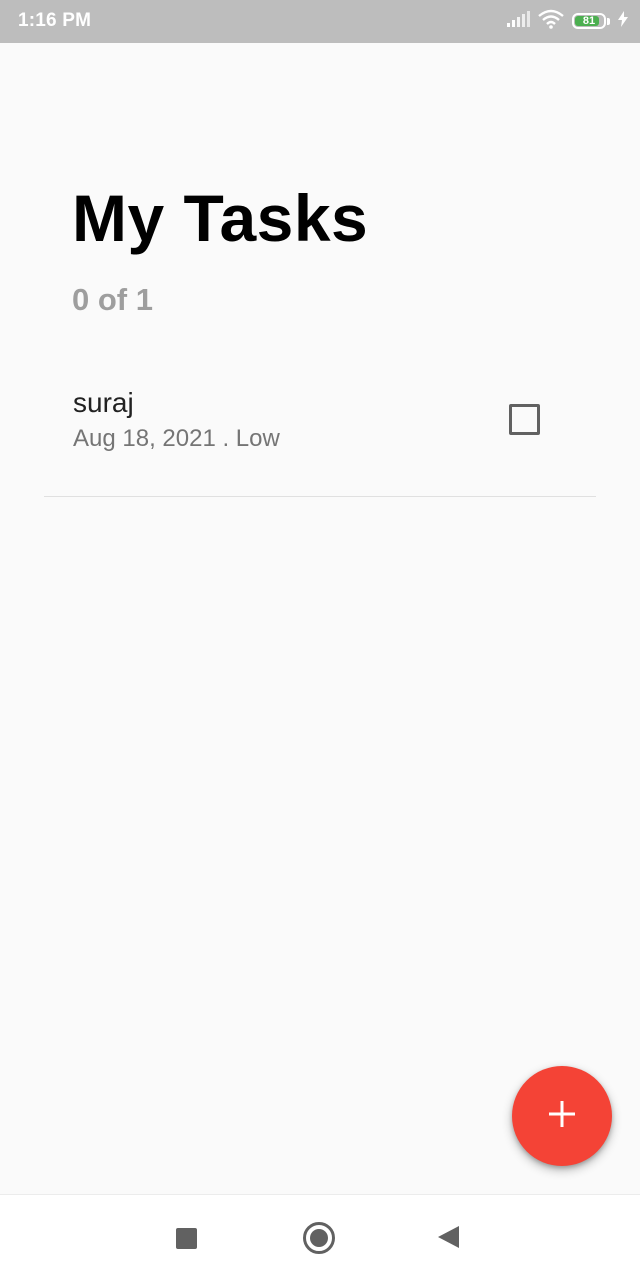  I want to click on battery-icon: 81, so click(589, 21).